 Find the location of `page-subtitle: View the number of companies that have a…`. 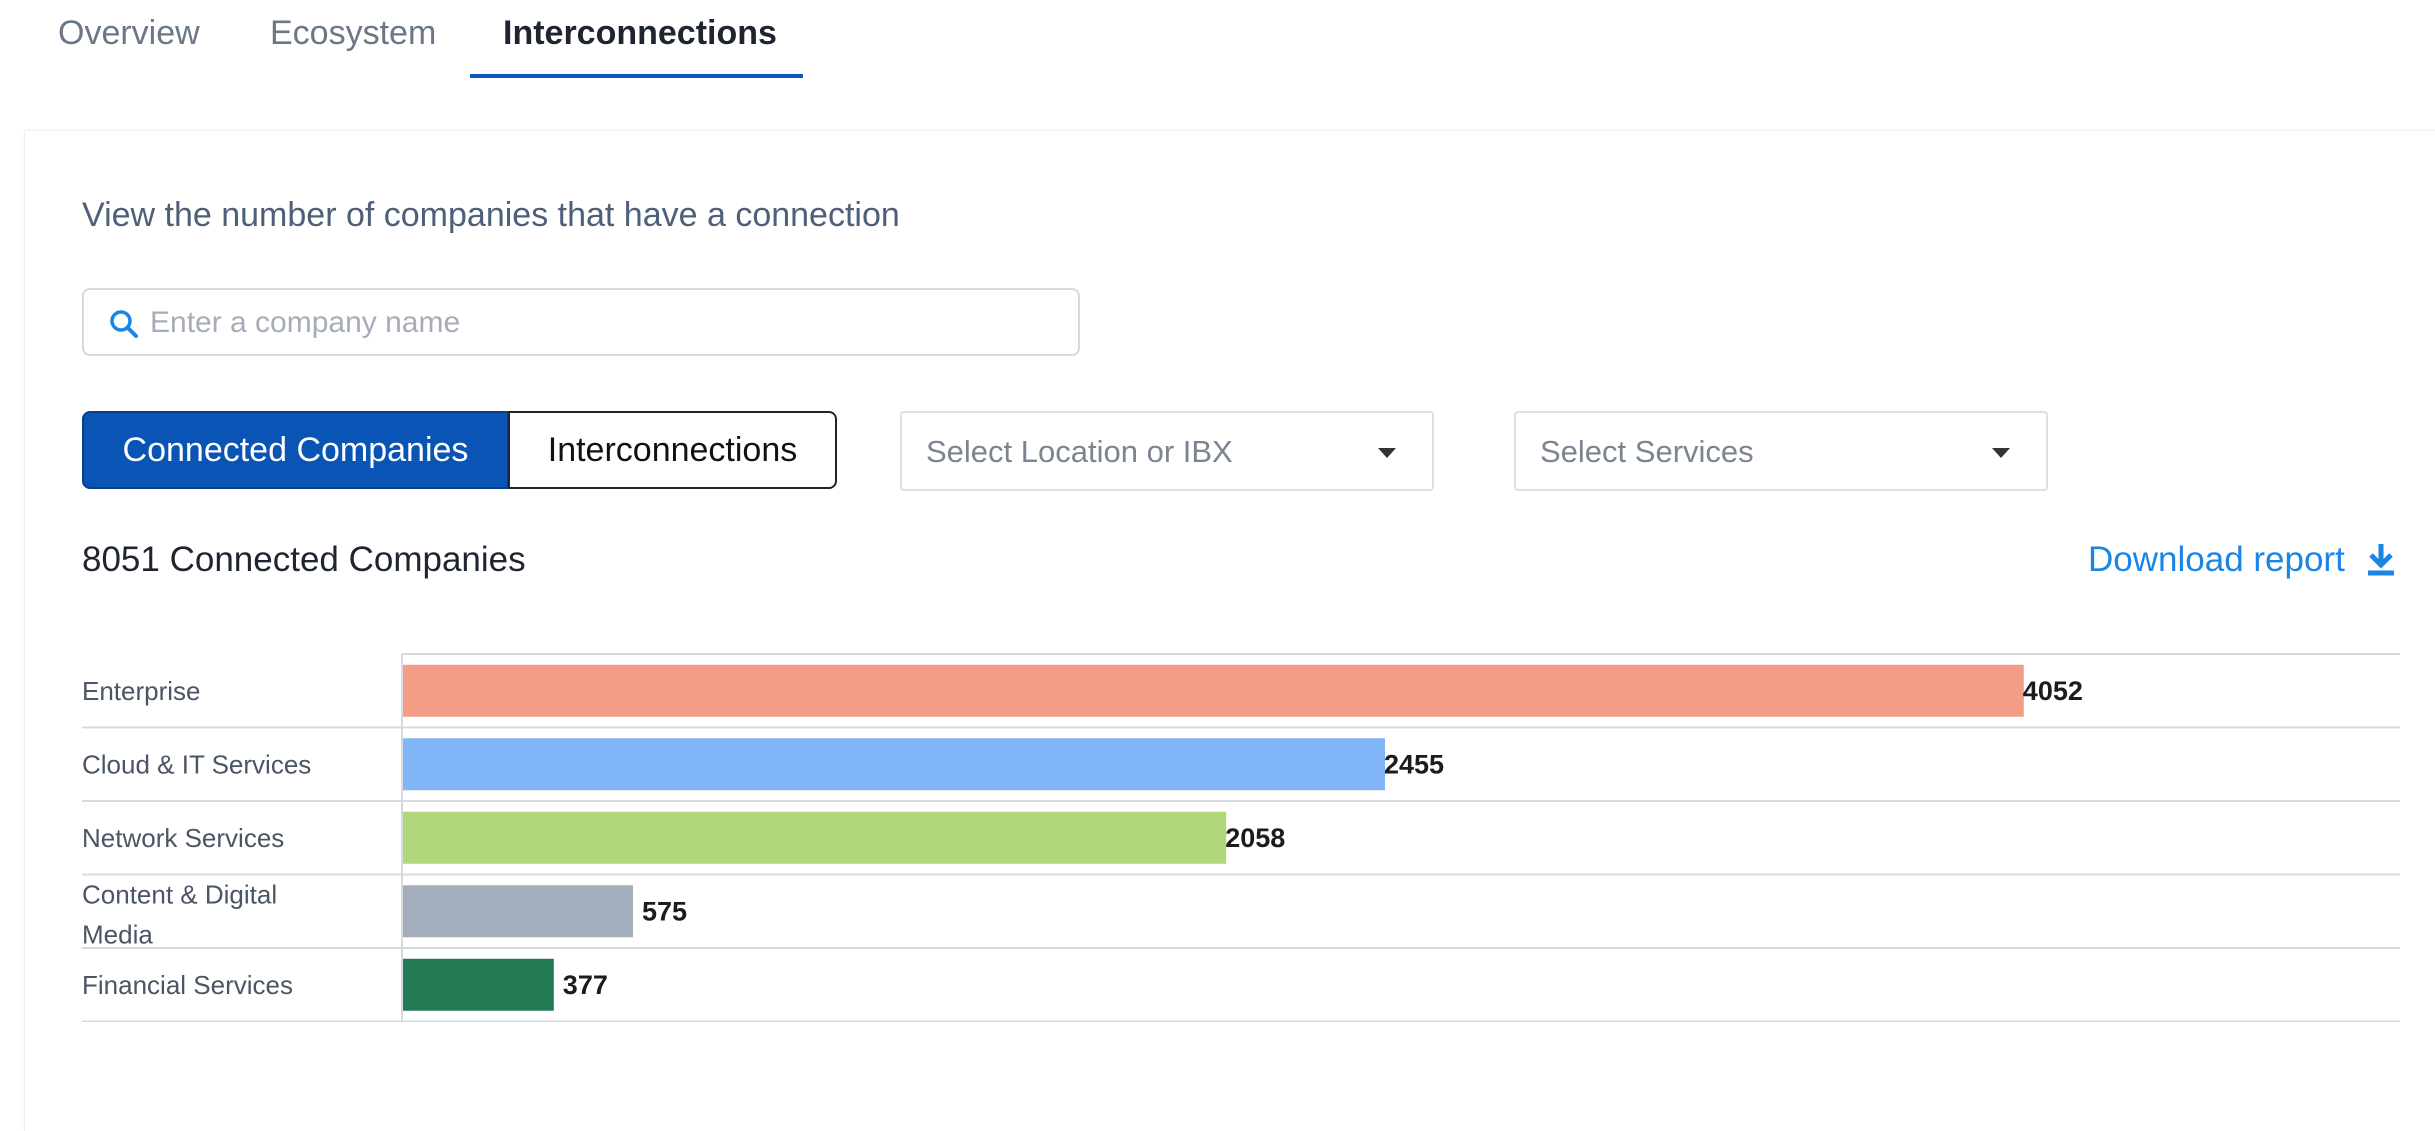

page-subtitle: View the number of companies that have a… is located at coordinates (491, 215).